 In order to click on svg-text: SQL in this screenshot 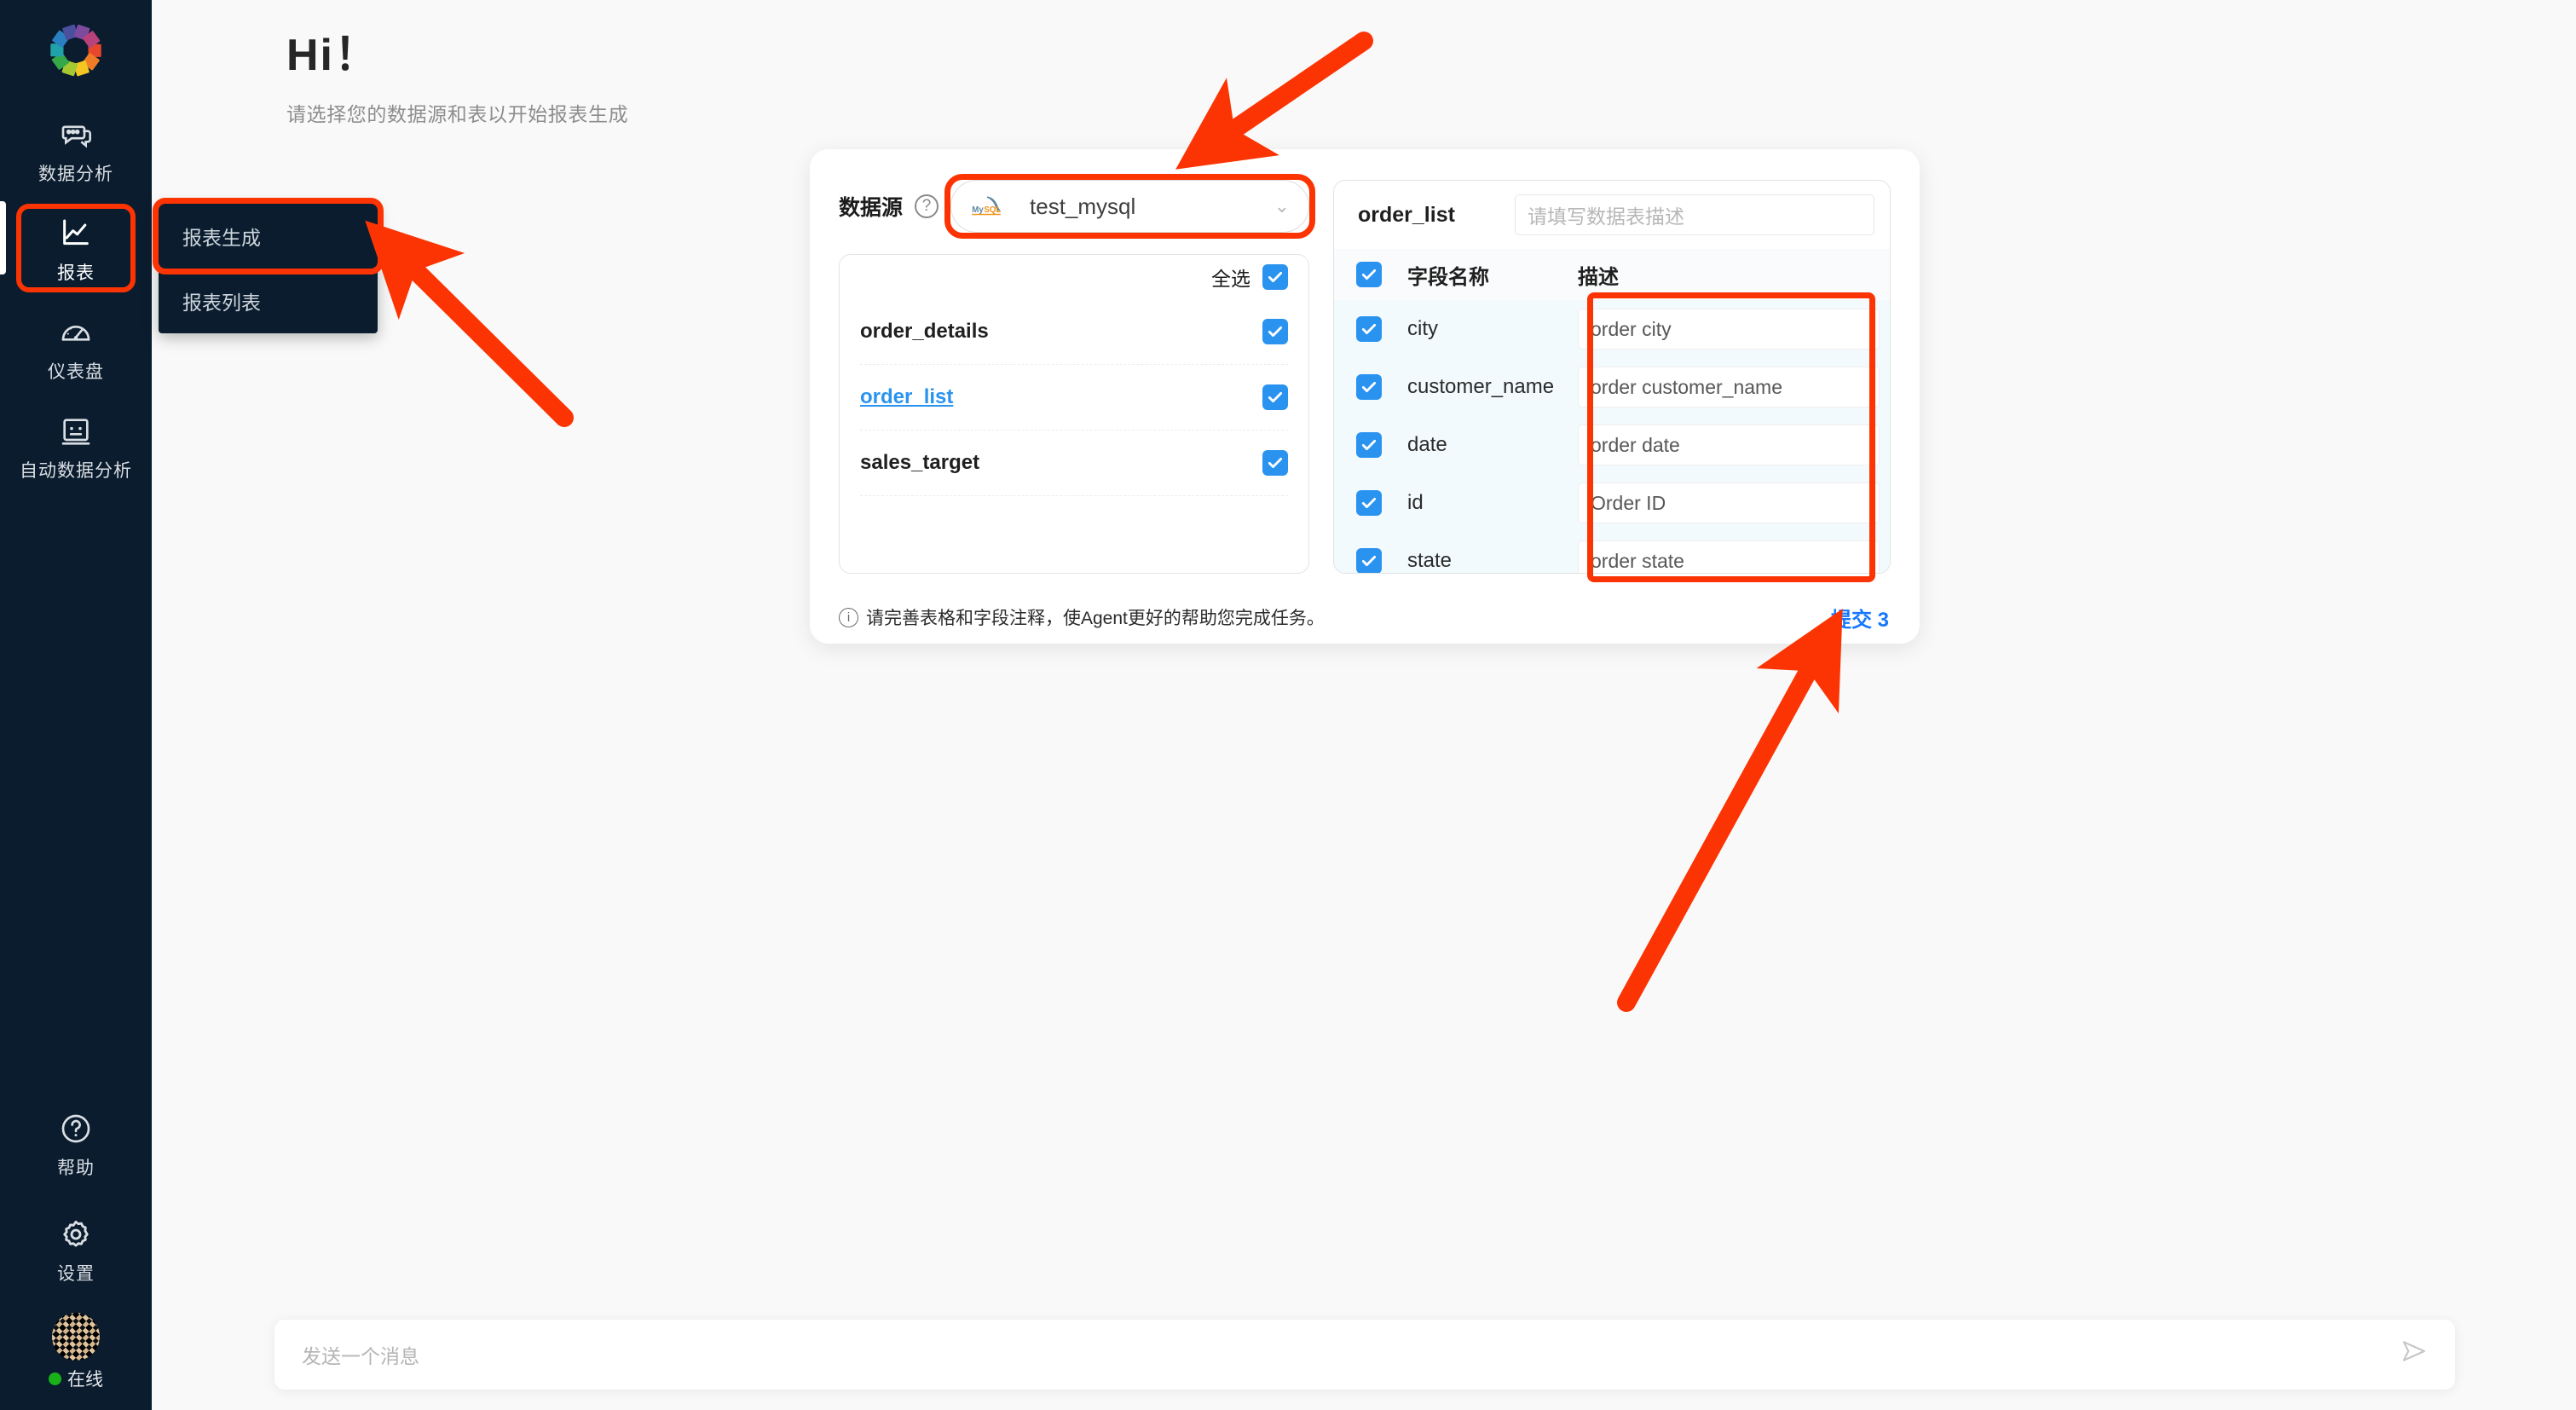, I will do `click(992, 210)`.